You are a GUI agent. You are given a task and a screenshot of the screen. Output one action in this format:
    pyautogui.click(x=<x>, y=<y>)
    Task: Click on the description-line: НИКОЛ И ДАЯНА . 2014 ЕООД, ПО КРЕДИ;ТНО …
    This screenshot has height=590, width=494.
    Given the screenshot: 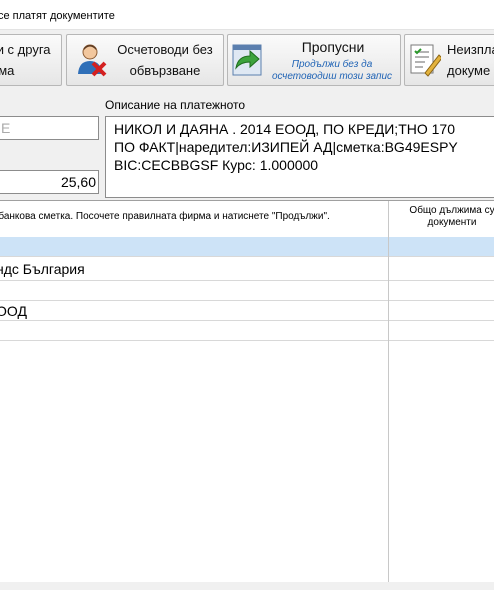 What is the action you would take?
    pyautogui.click(x=284, y=129)
    